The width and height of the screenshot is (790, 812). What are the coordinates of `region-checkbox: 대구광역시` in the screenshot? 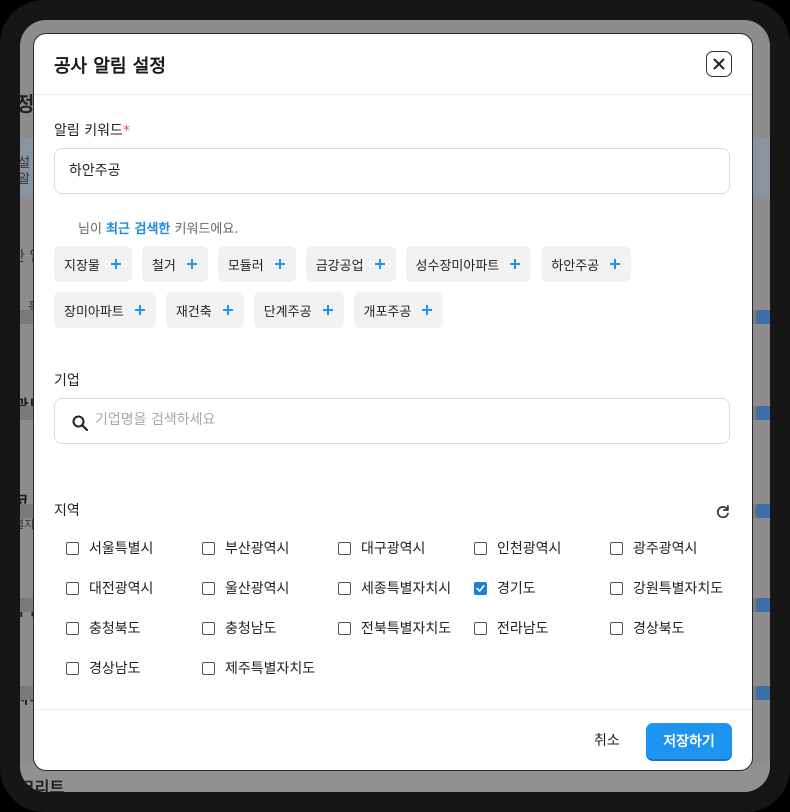 It's located at (381, 548).